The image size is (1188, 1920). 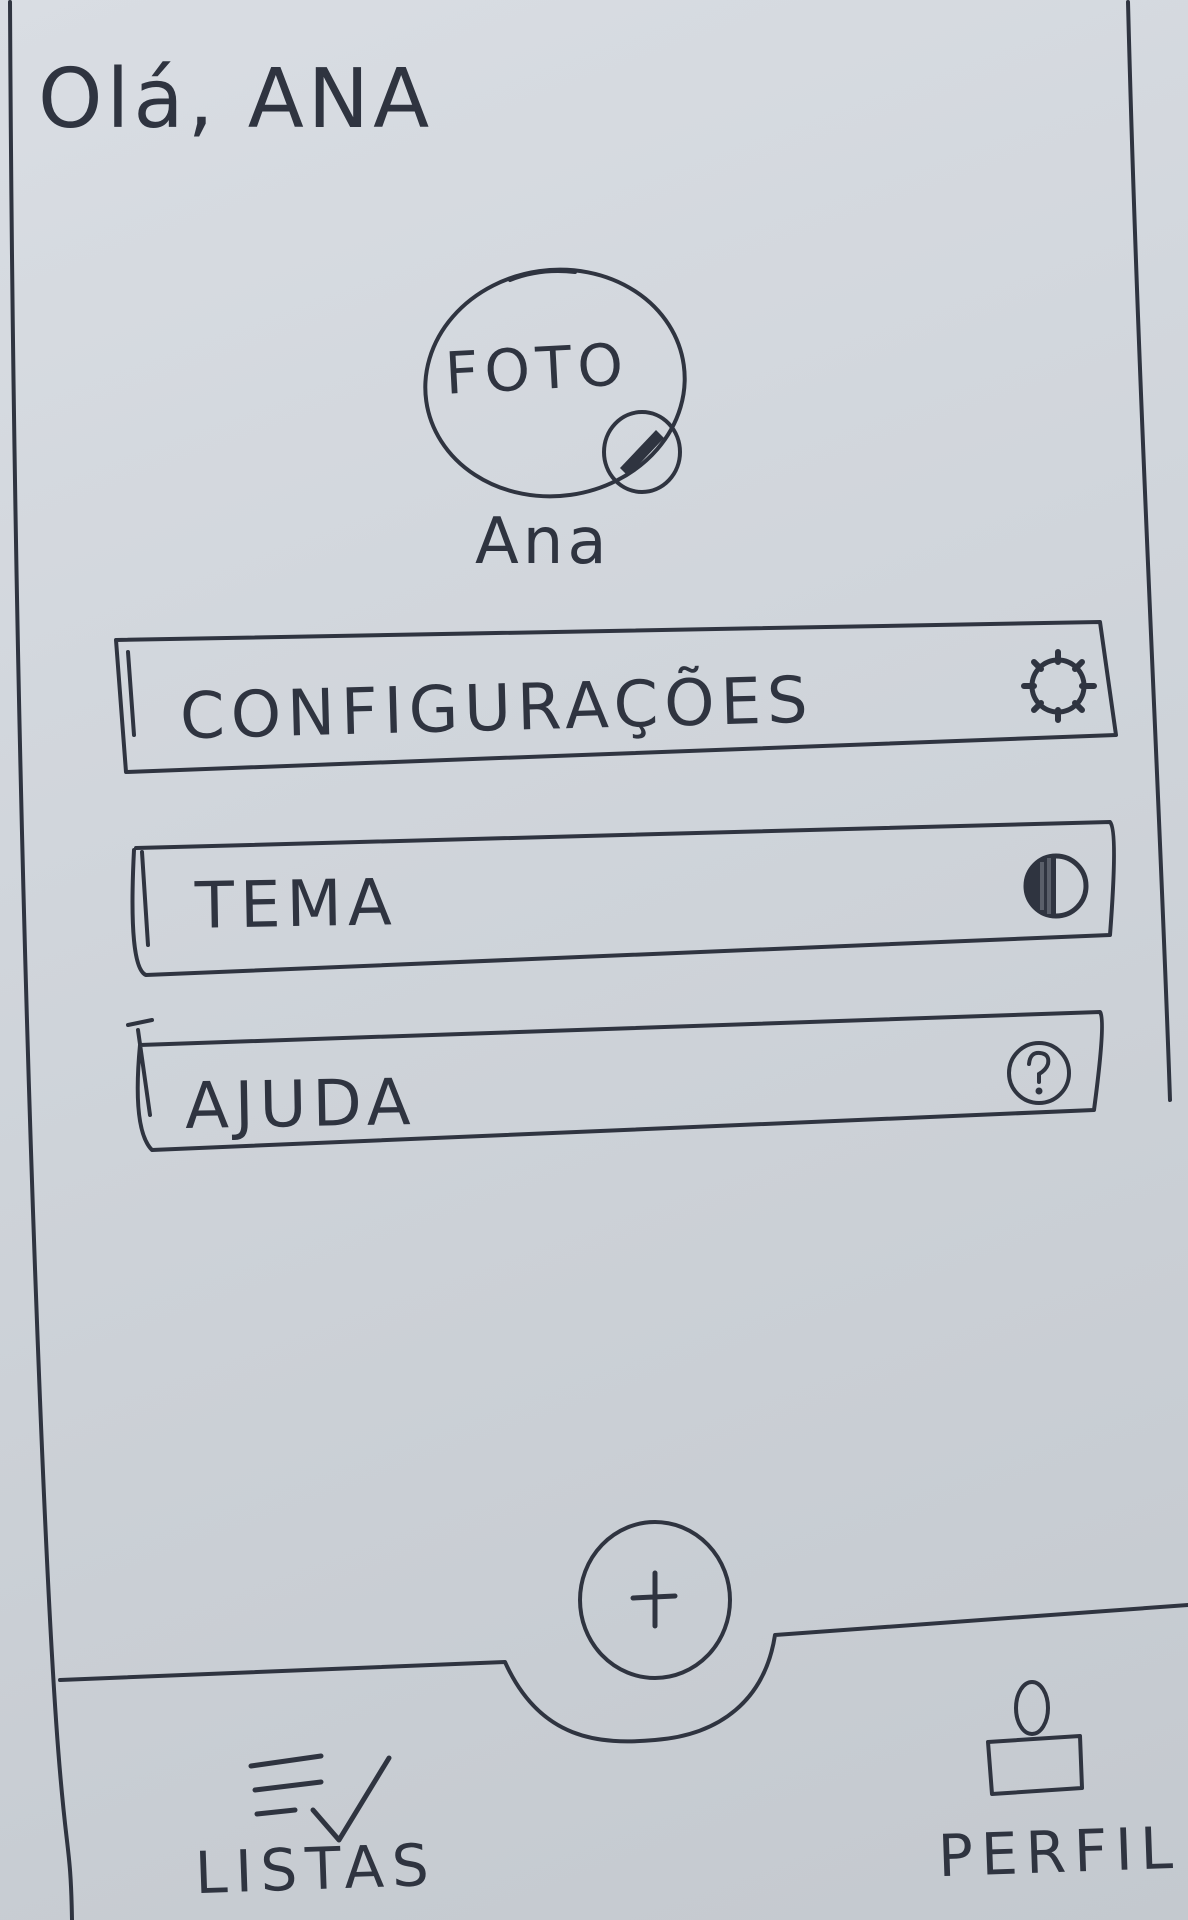 What do you see at coordinates (543, 542) in the screenshot?
I see `user-name: Ana` at bounding box center [543, 542].